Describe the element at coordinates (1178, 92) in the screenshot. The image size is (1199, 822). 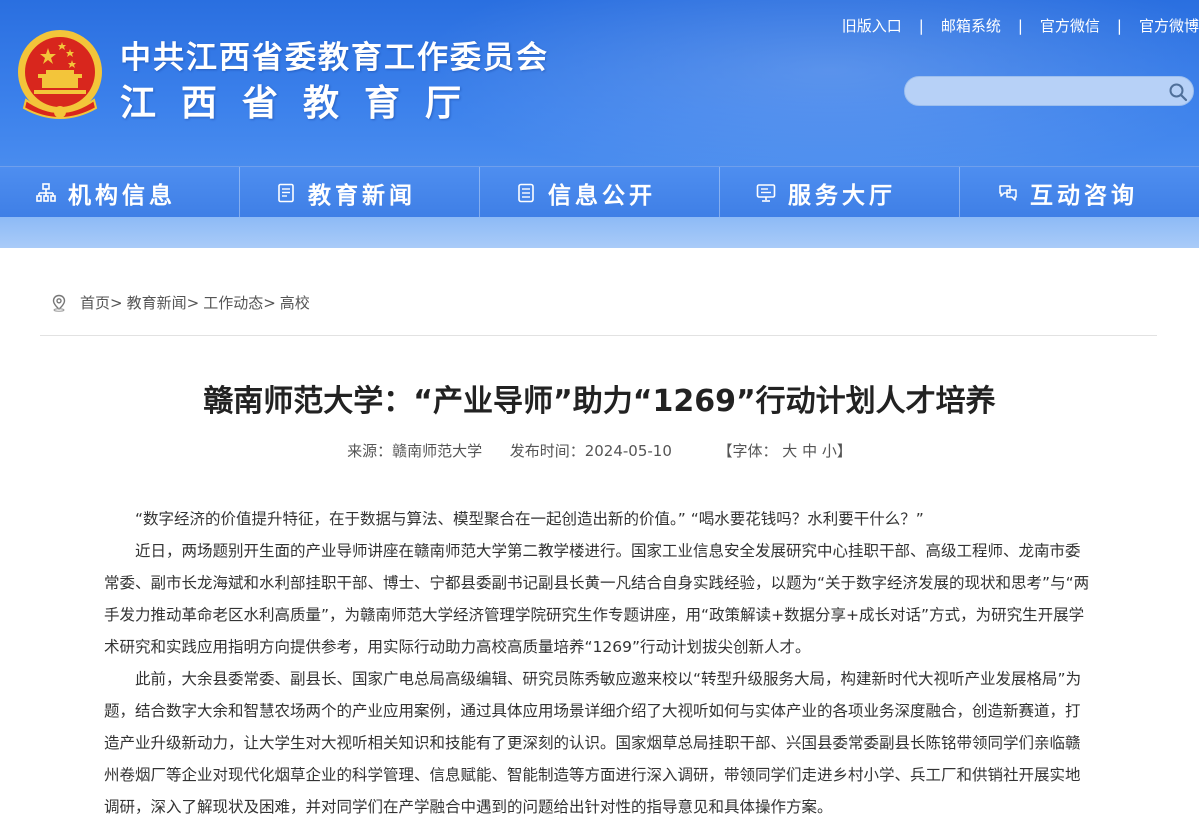
I see `search-icon` at that location.